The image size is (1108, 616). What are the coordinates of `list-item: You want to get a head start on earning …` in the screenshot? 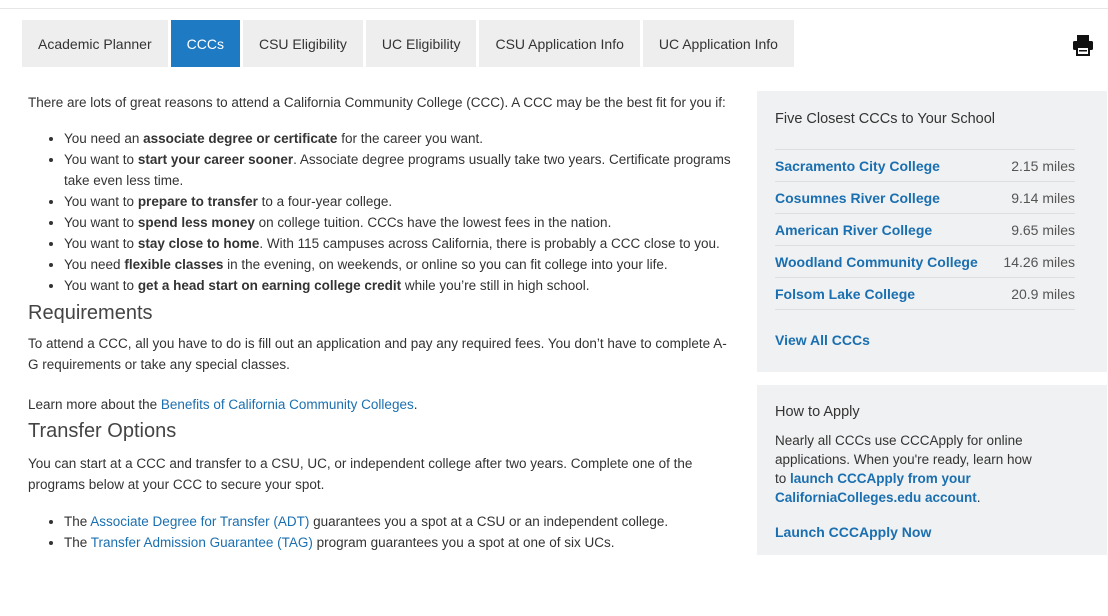 It's located at (398, 285).